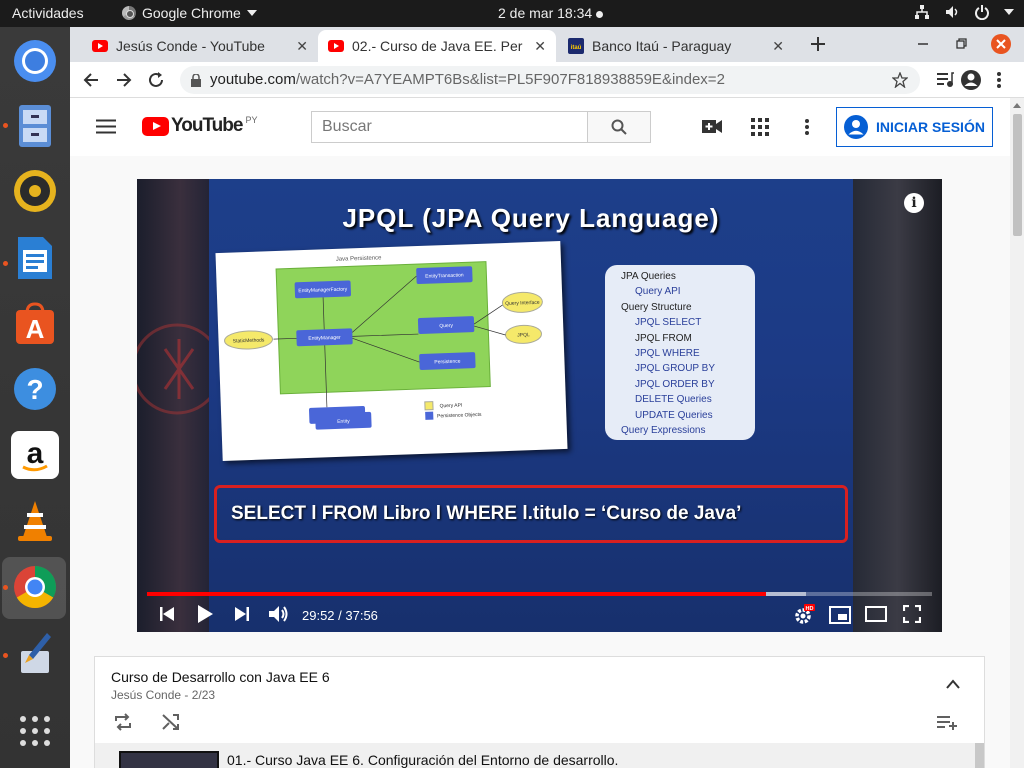  I want to click on dock-help: ?, so click(35, 389).